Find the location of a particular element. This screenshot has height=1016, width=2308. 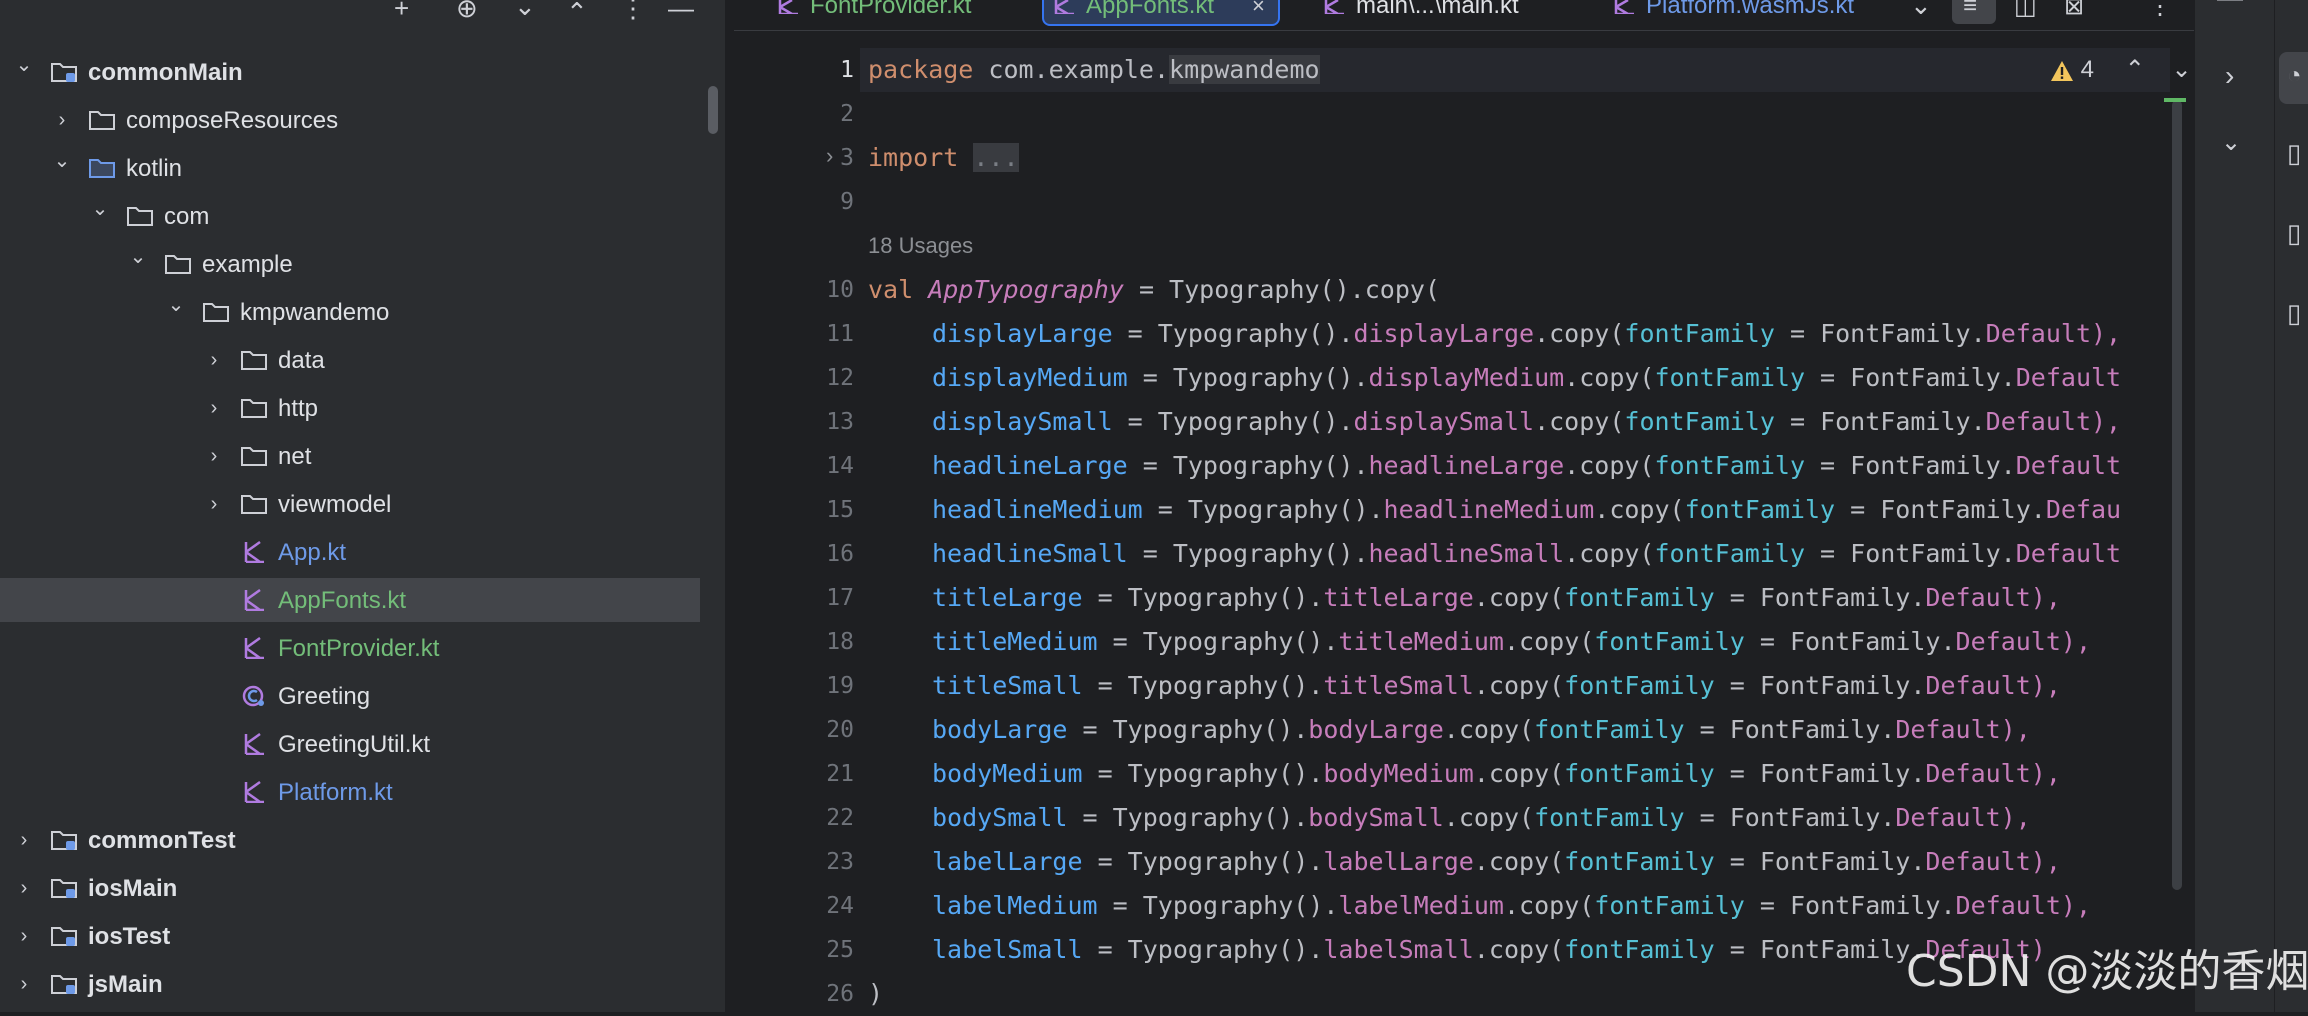

inspection-widget: 4 ⌃ ⌄ is located at coordinates (2121, 70).